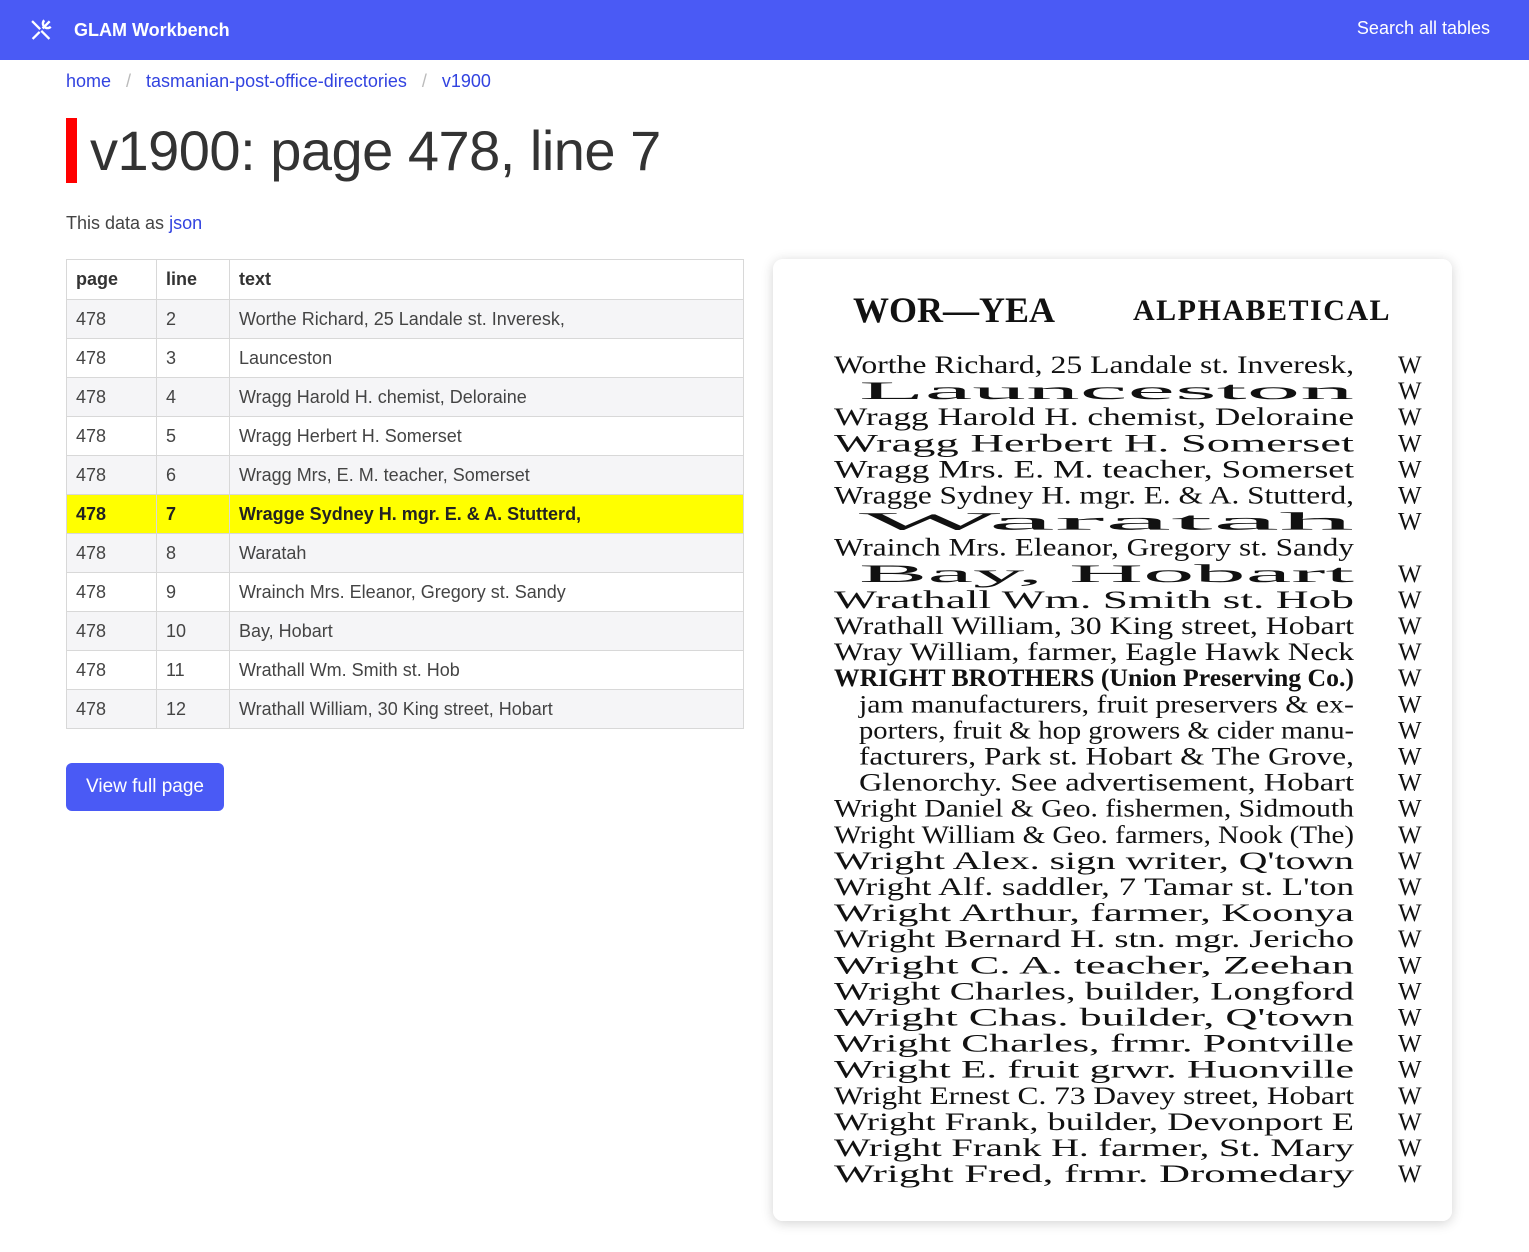 This screenshot has height=1252, width=1529. I want to click on scan-header-right: ALPHABETICAL, so click(1262, 310).